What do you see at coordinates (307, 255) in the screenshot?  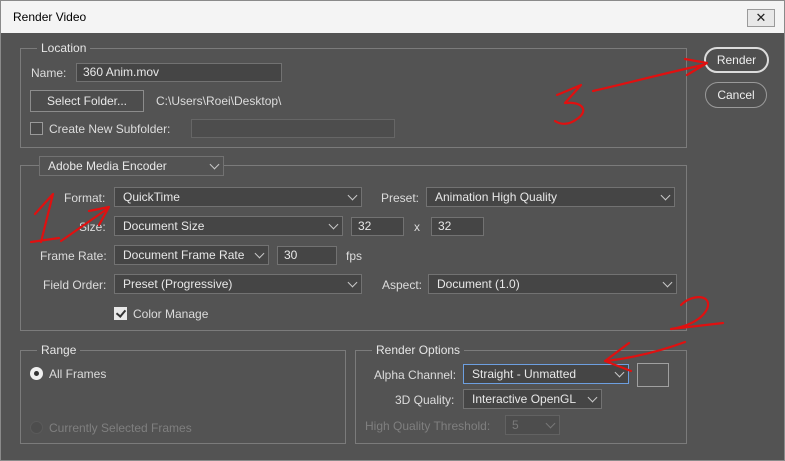 I see `fps-input: 30` at bounding box center [307, 255].